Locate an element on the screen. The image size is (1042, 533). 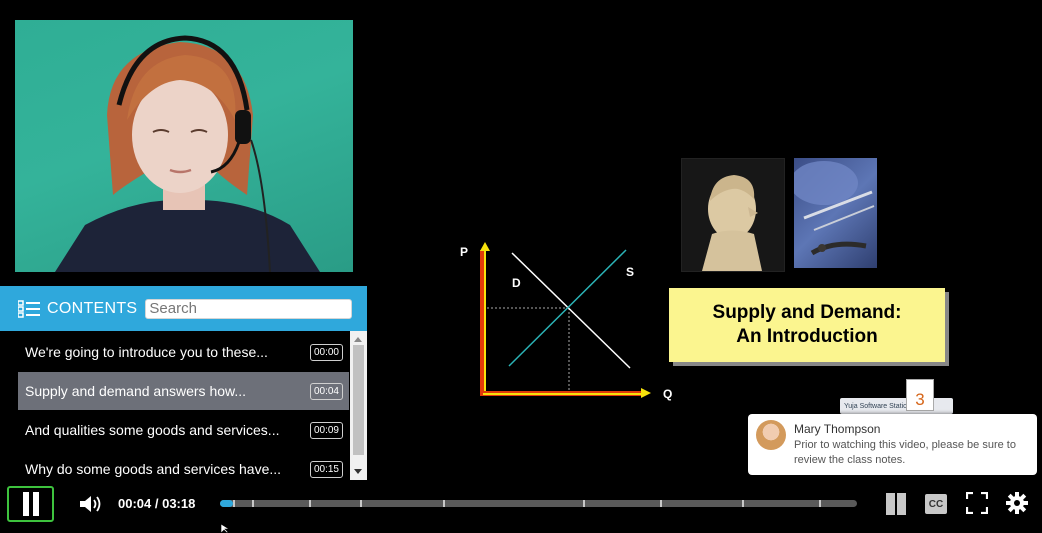
player-controls: 00:04 / 03:18 CC is located at coordinates (521, 505).